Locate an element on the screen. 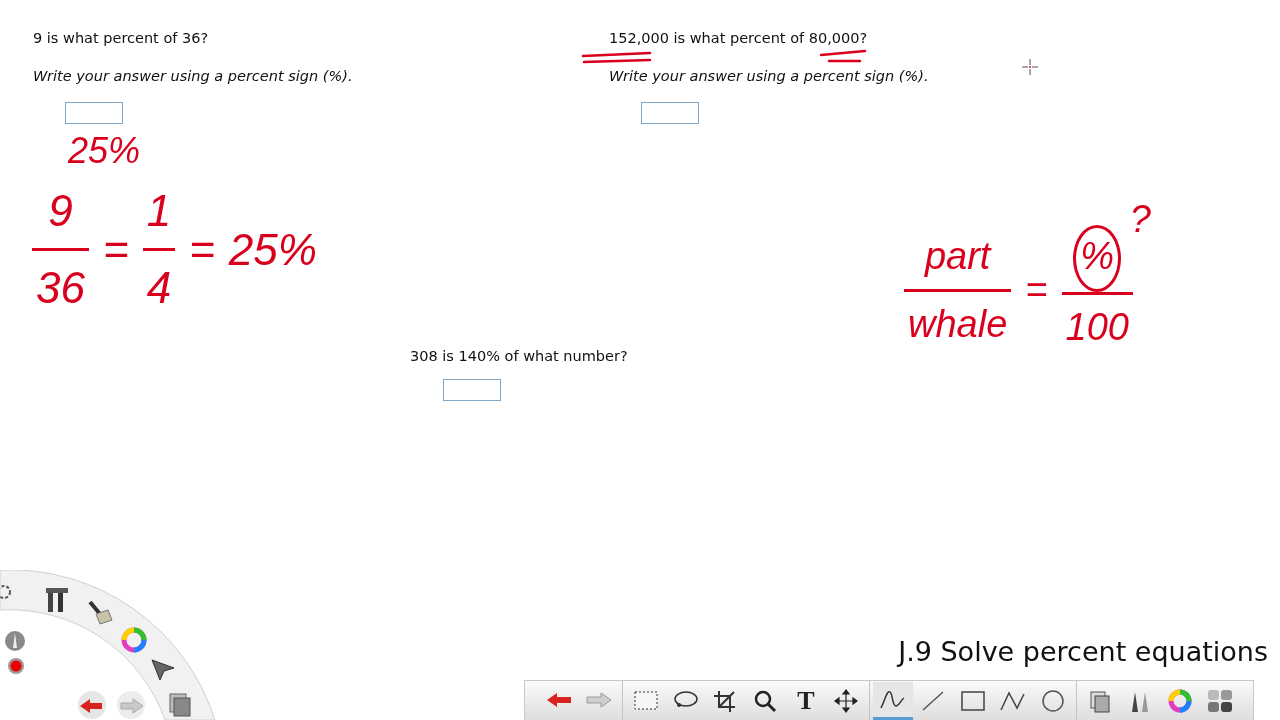 The width and height of the screenshot is (1280, 720). handwritten-answer: 25% is located at coordinates (104, 151).